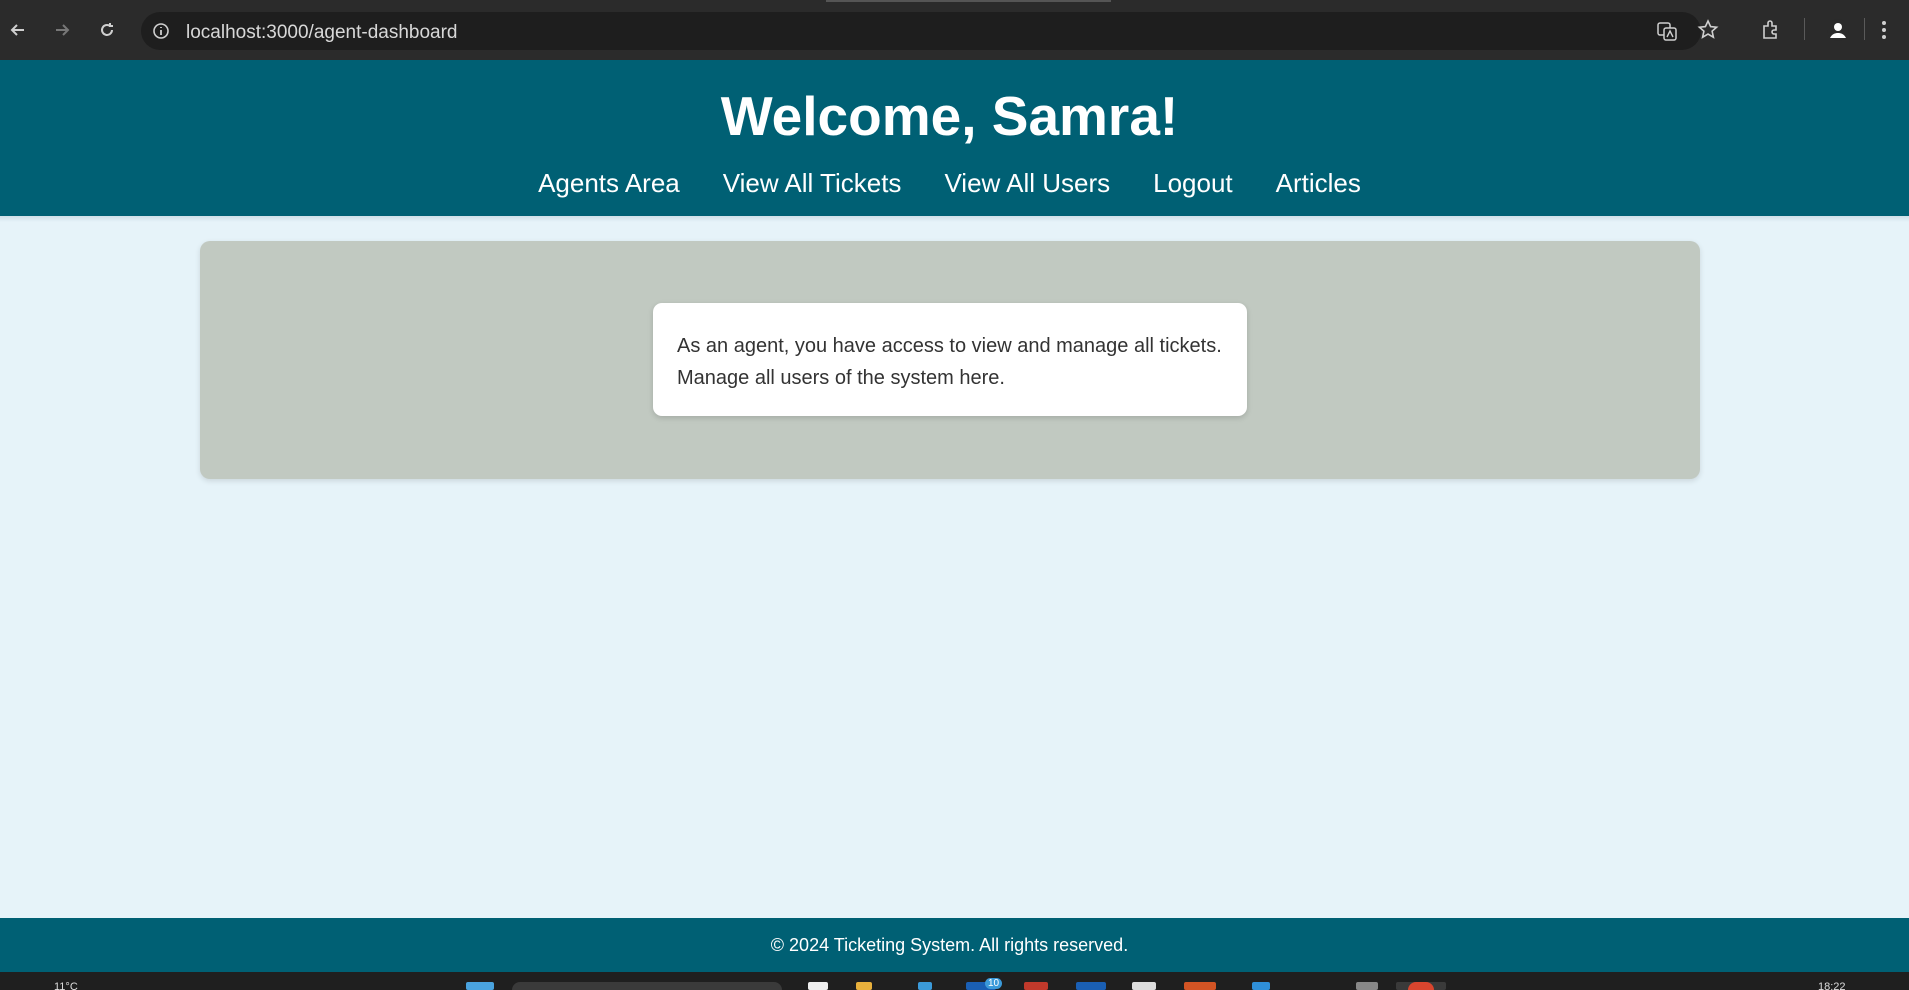 The width and height of the screenshot is (1909, 990). What do you see at coordinates (1027, 183) in the screenshot?
I see `nav-view-all-users: View All Users` at bounding box center [1027, 183].